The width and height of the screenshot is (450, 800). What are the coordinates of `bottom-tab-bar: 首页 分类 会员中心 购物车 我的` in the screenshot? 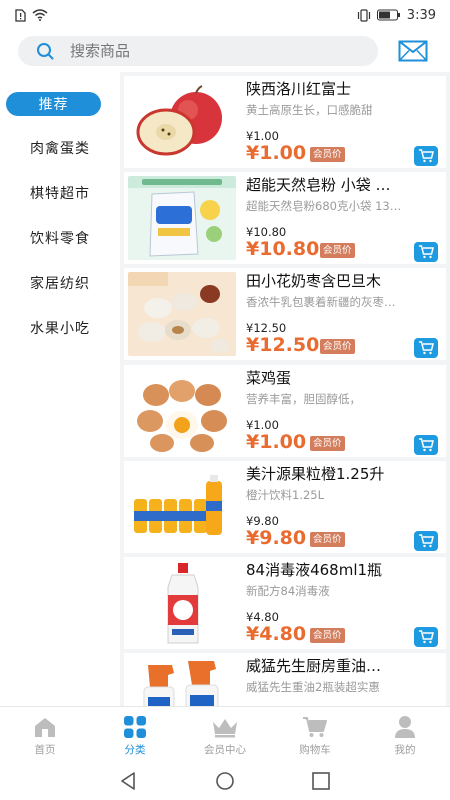 It's located at (225, 734).